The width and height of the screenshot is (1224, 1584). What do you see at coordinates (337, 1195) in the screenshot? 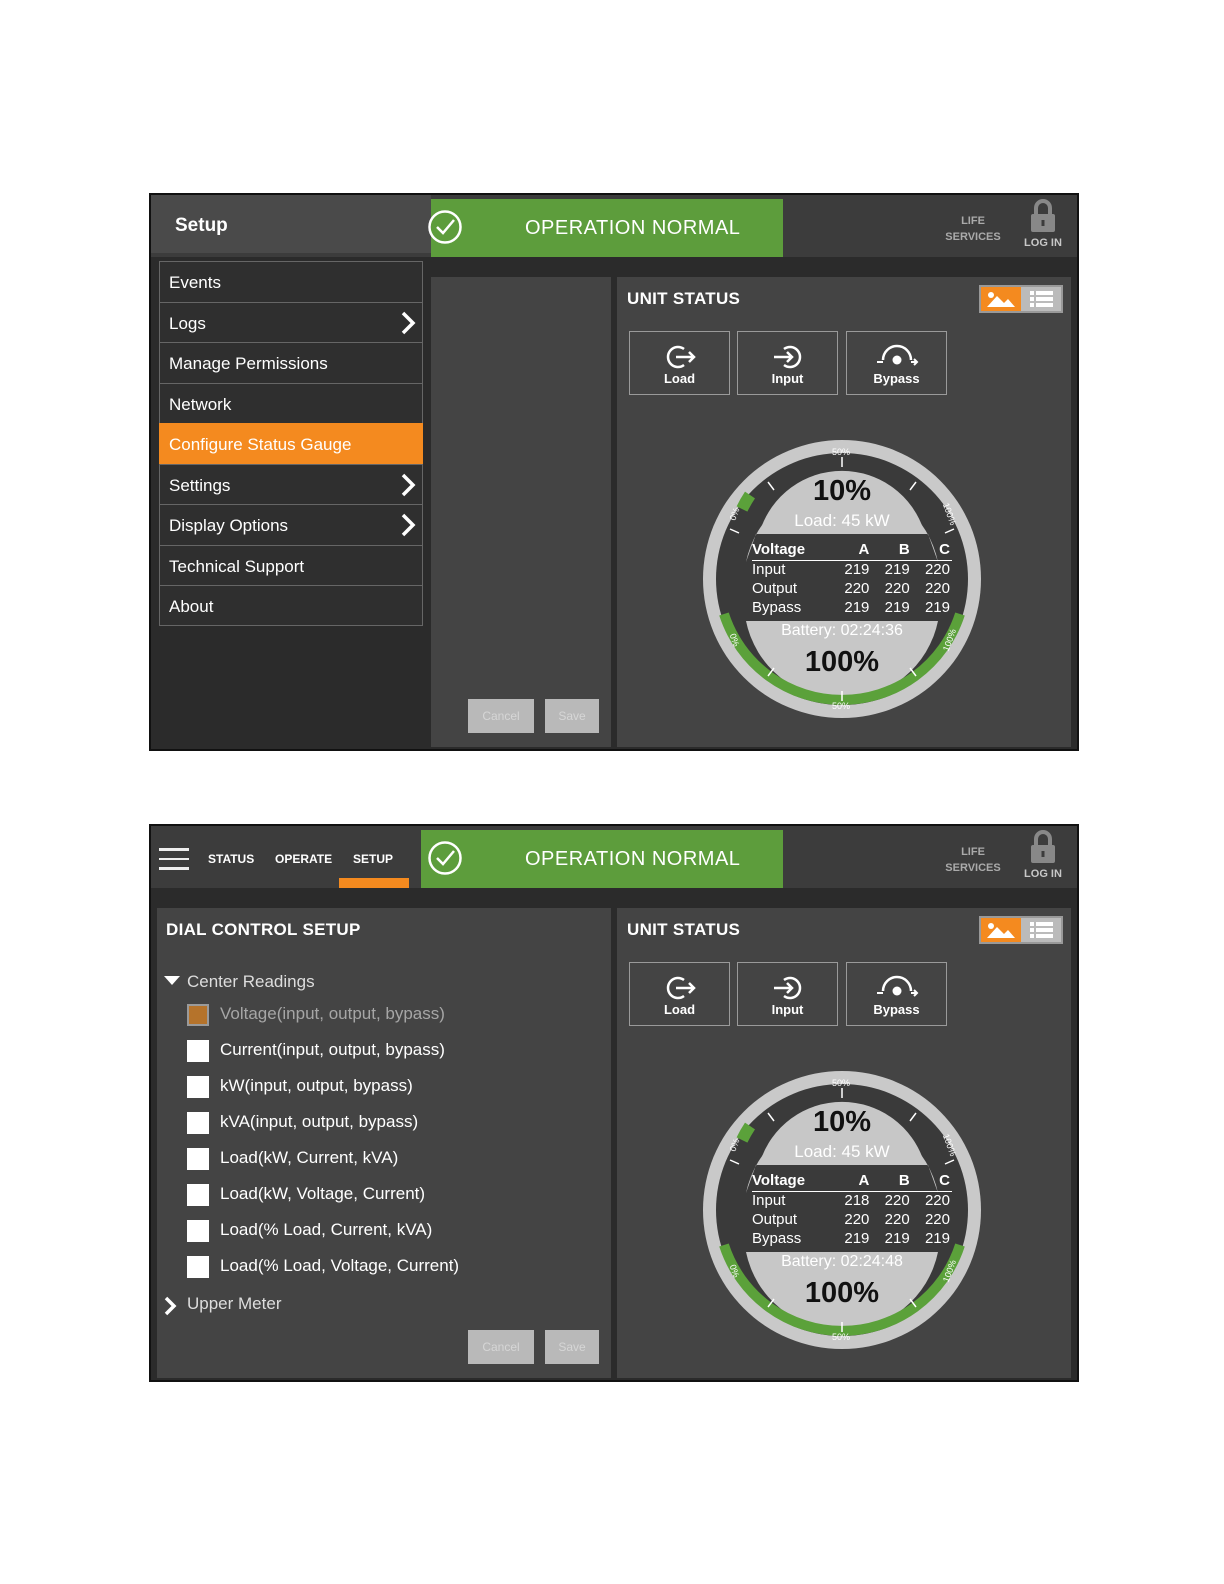
I see `option-load-kw-voltage-current: Load(kW, Voltage, Current)` at bounding box center [337, 1195].